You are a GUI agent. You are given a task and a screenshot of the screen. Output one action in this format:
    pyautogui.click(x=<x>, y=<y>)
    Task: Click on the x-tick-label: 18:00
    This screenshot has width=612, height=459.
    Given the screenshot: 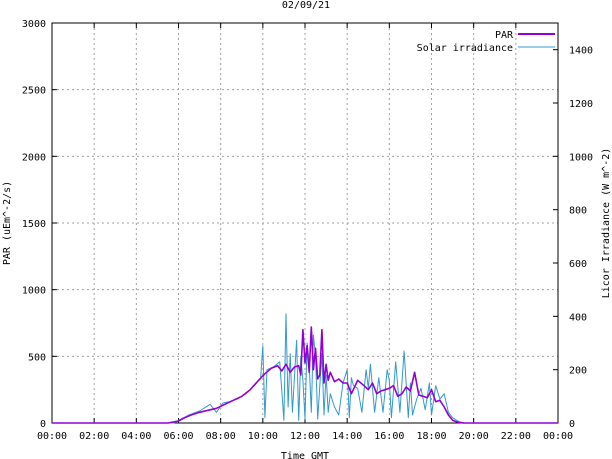 What is the action you would take?
    pyautogui.click(x=431, y=436)
    